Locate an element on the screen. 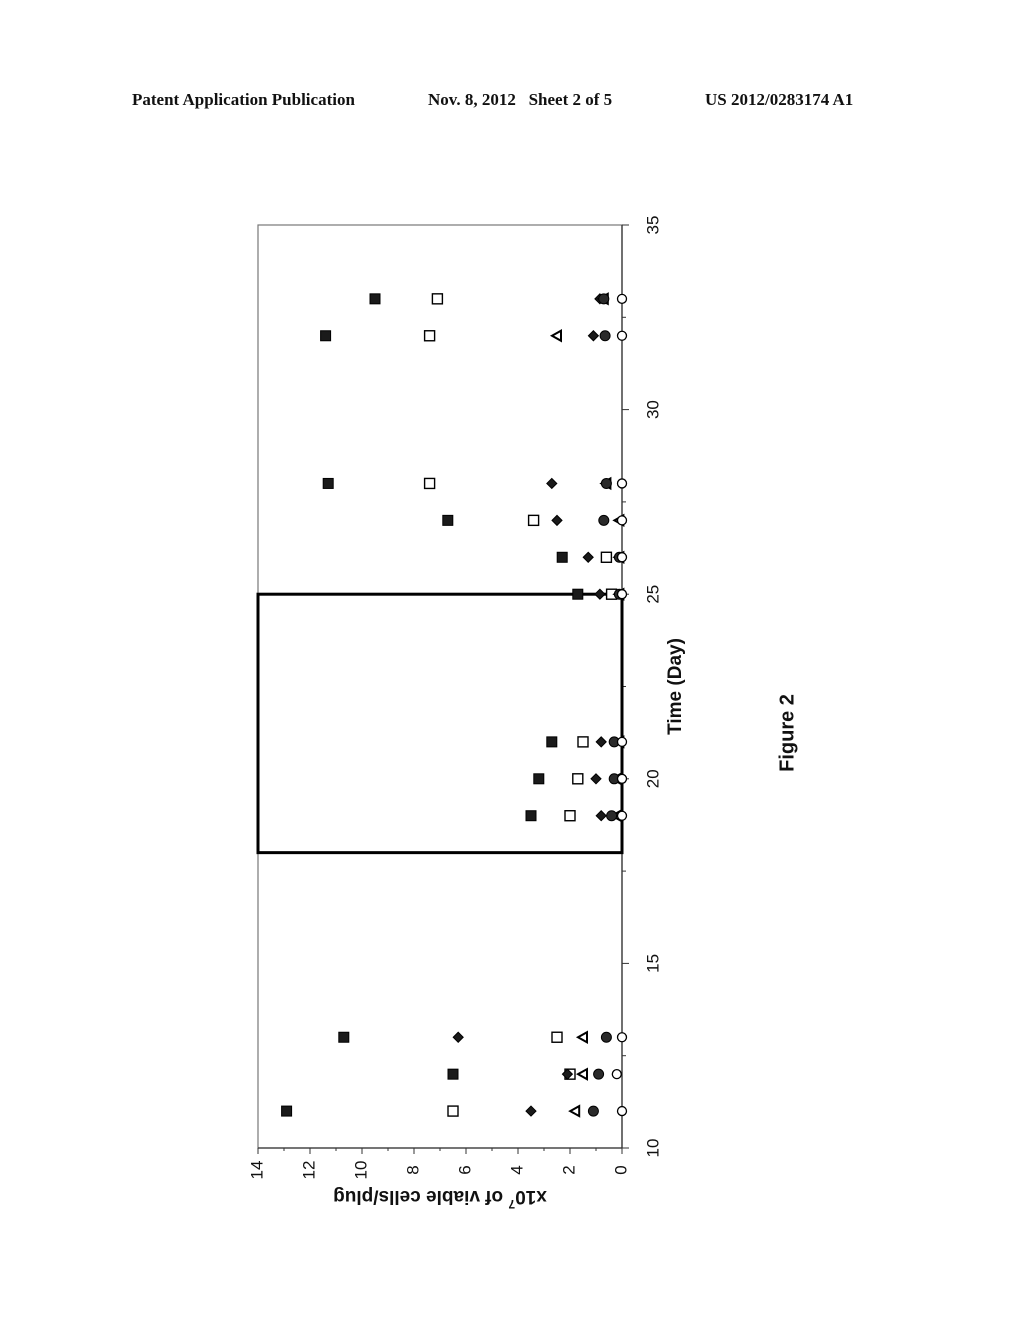 This screenshot has height=1320, width=1024. x-tick-label: 25 is located at coordinates (652, 594).